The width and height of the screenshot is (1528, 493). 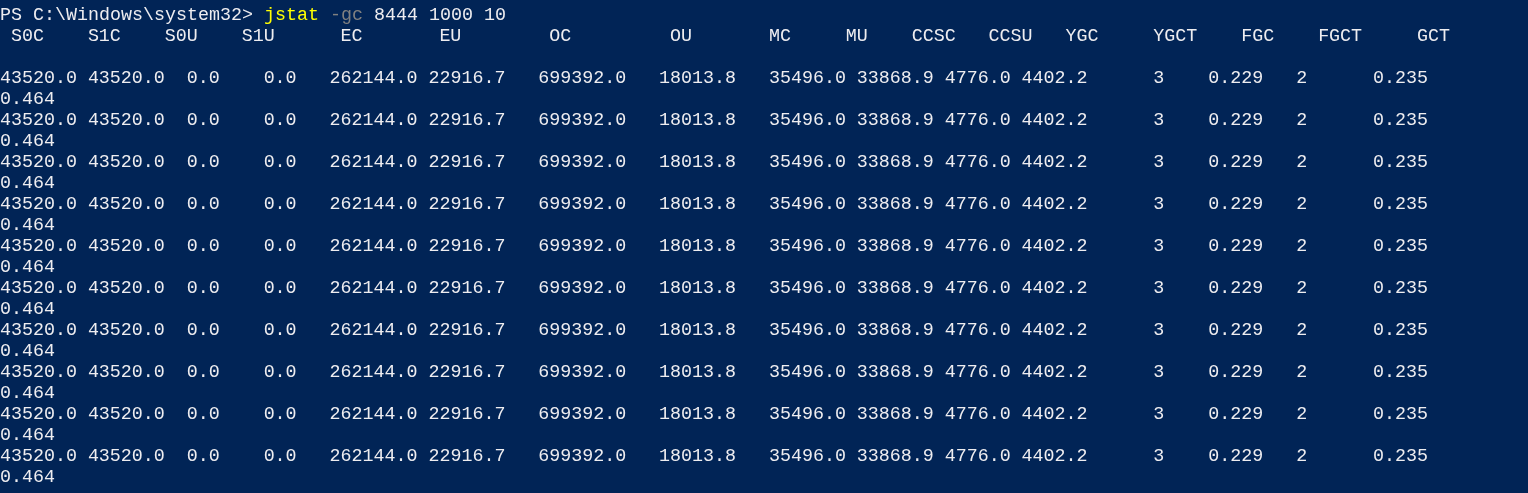 I want to click on header-field: OU, so click(x=681, y=36).